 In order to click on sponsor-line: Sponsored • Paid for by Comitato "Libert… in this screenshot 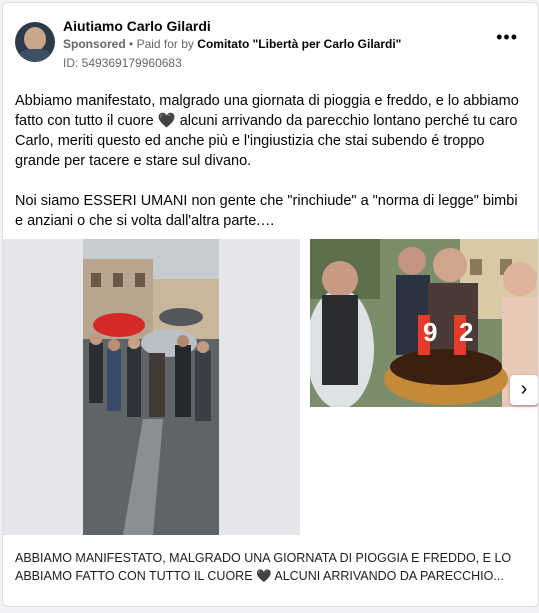, I will do `click(232, 44)`.